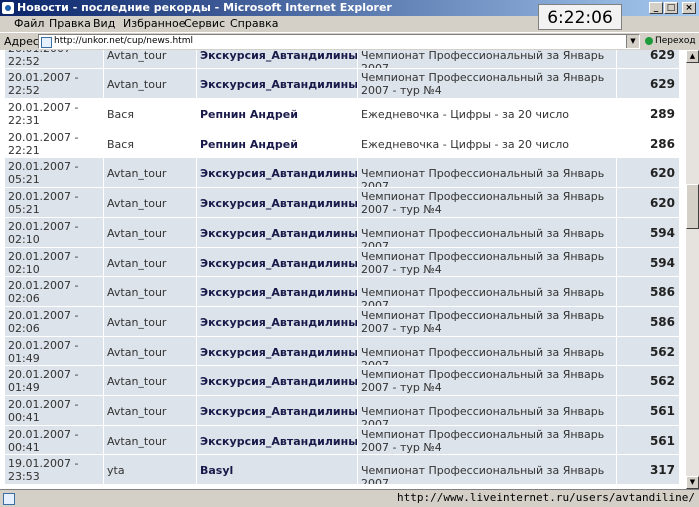  I want to click on row-score: 317, so click(648, 469).